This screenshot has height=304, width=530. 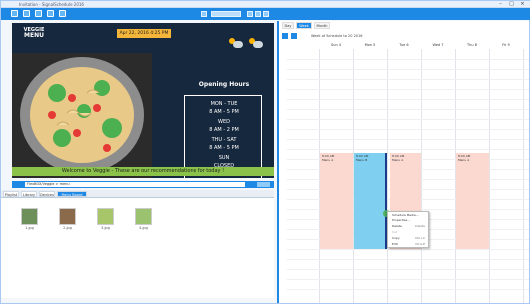 What do you see at coordinates (404, 45) in the screenshot?
I see `day-header-tue: Tue 6` at bounding box center [404, 45].